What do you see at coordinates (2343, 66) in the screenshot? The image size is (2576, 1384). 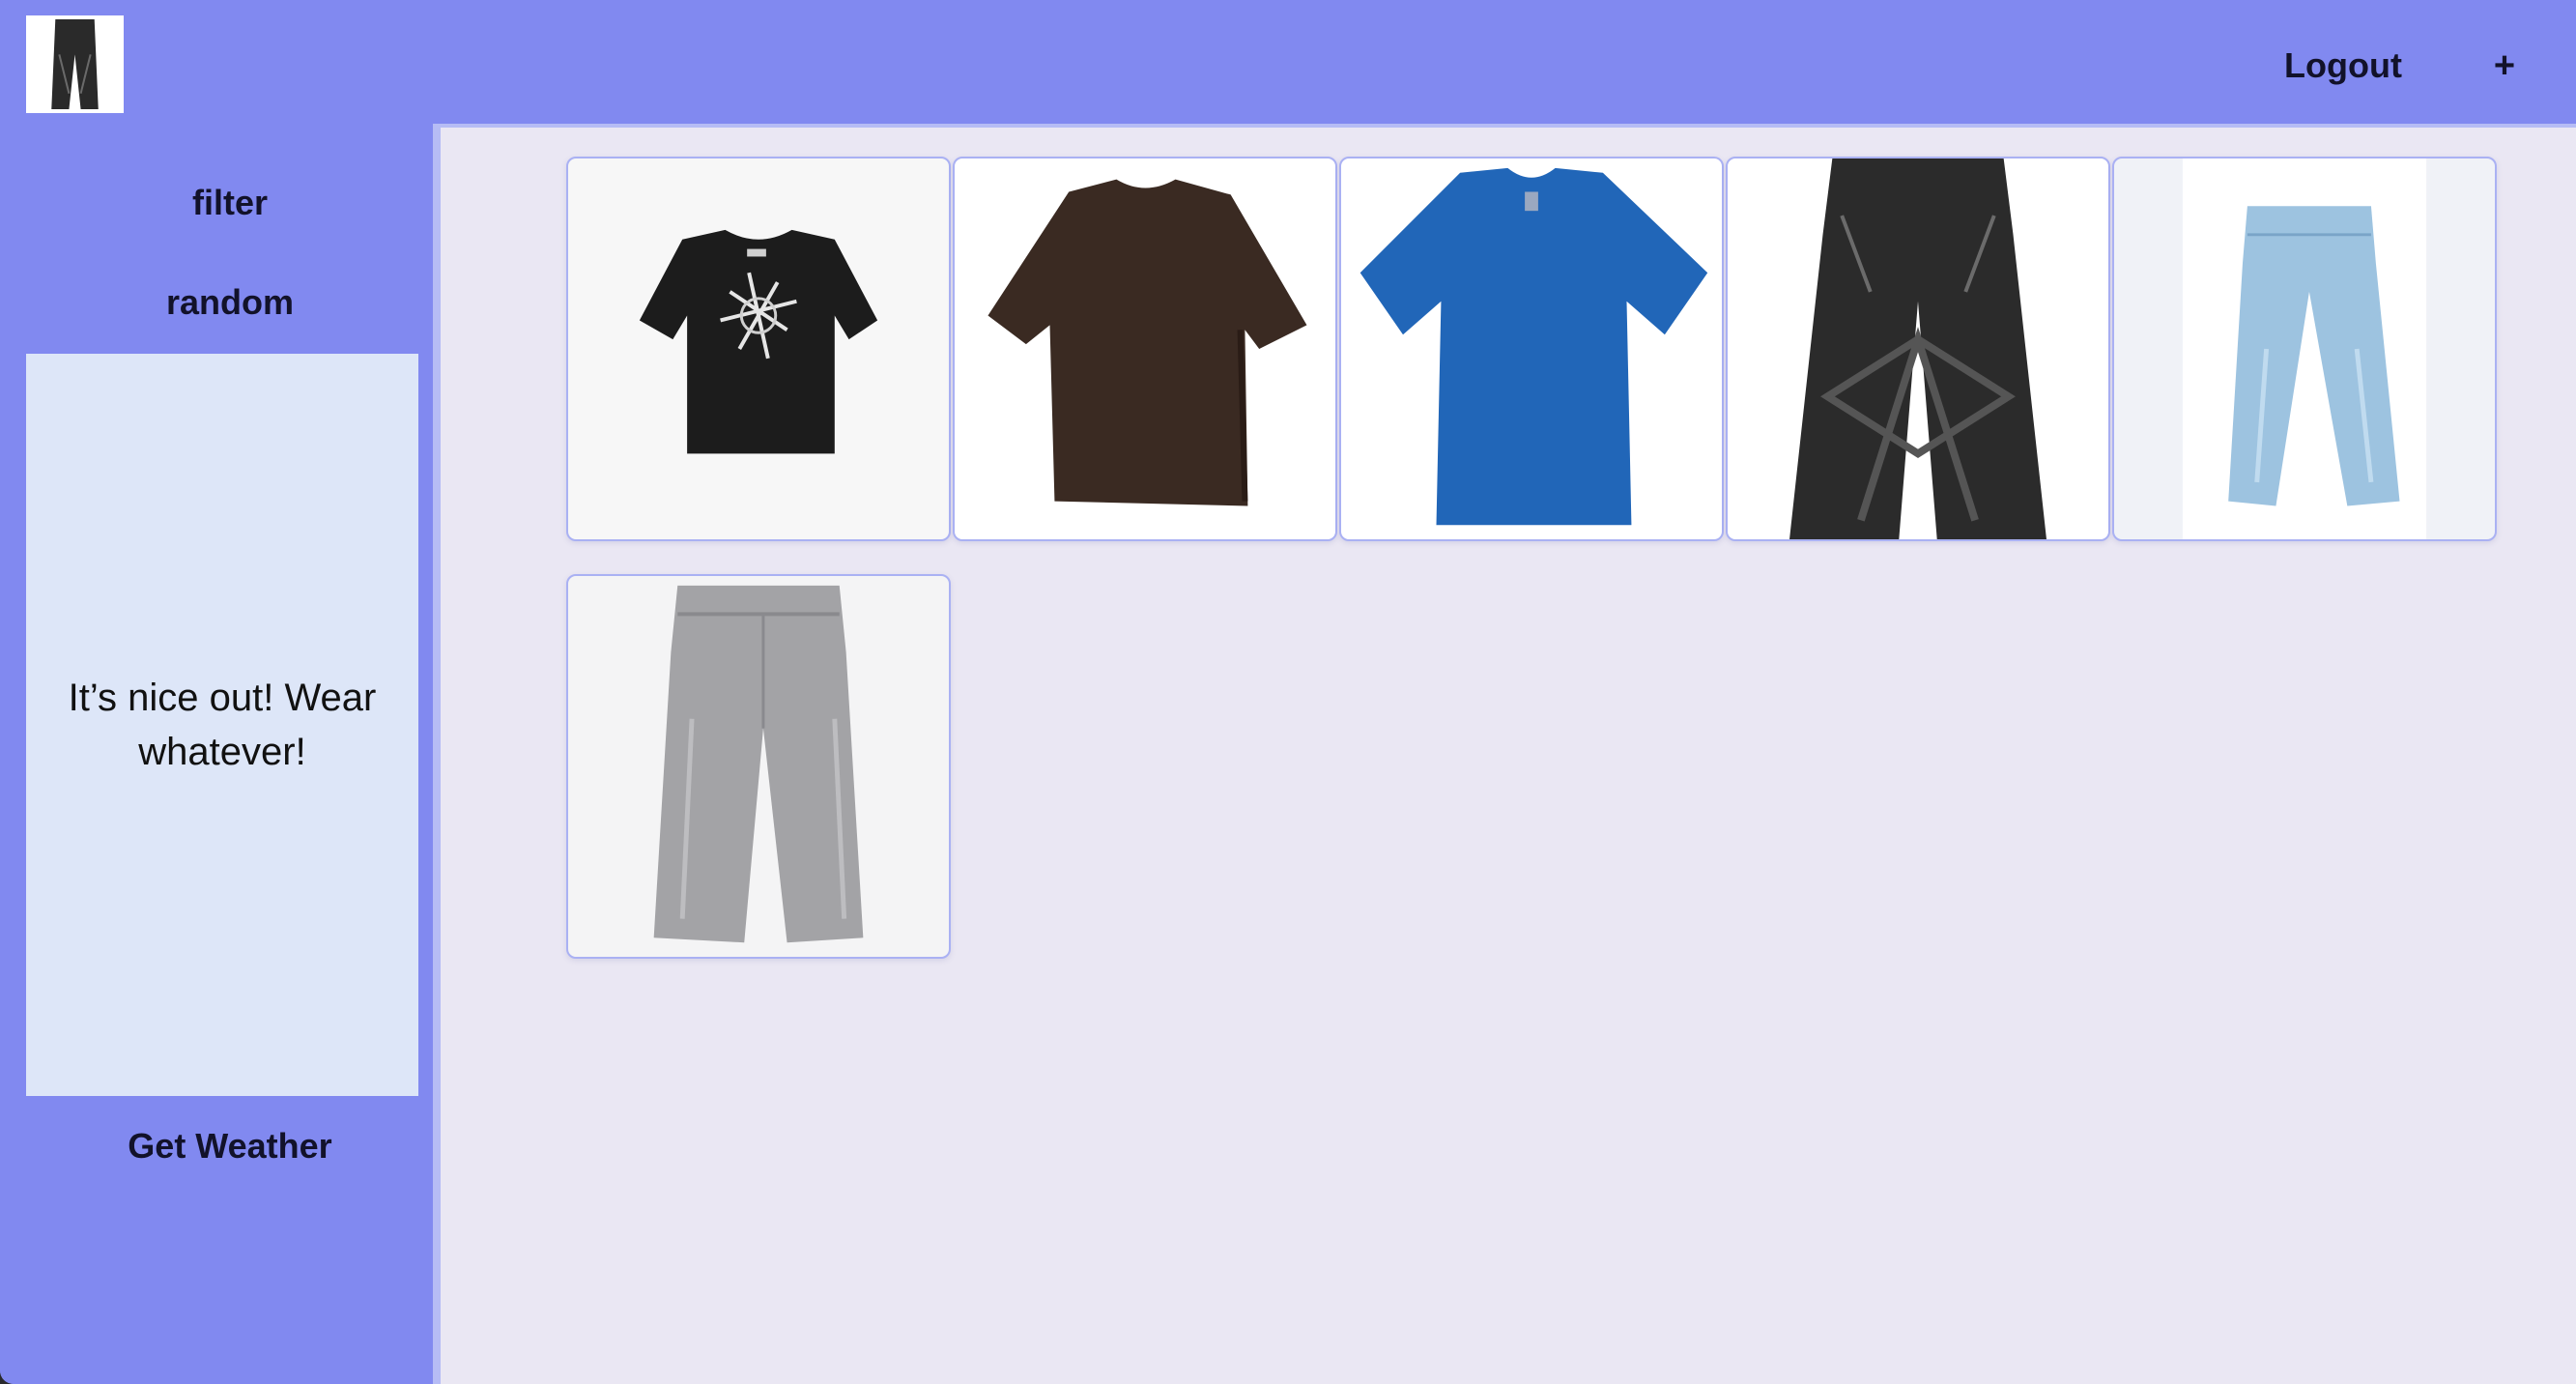 I see `logout-button: Logout` at bounding box center [2343, 66].